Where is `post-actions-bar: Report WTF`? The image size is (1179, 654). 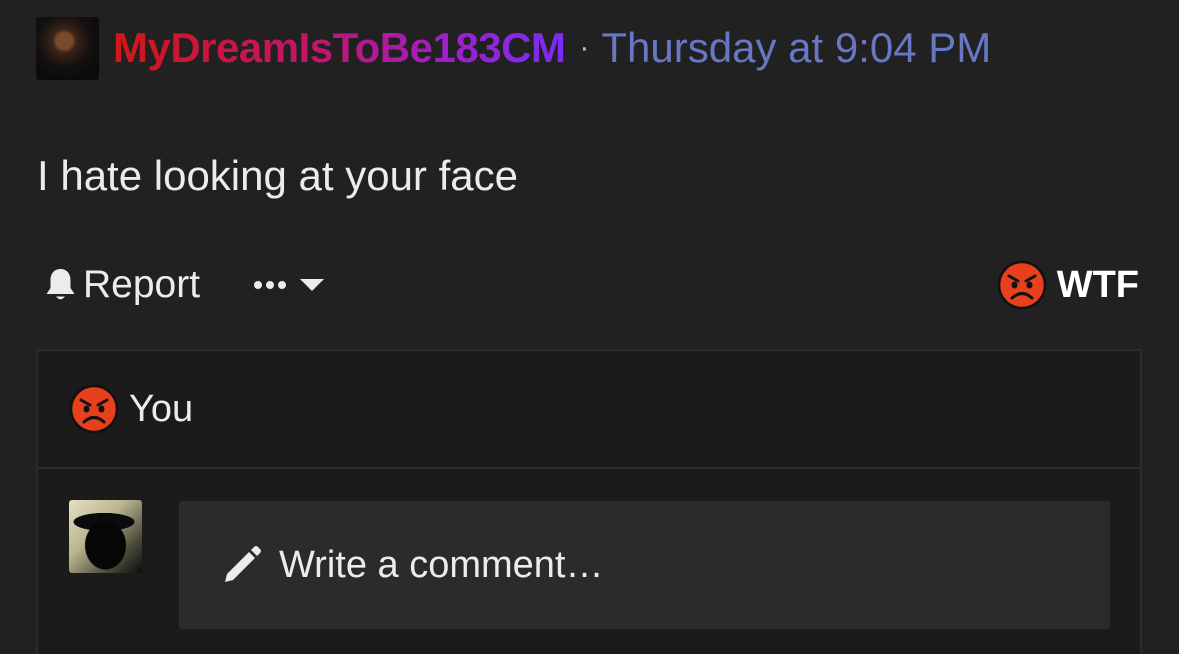 post-actions-bar: Report WTF is located at coordinates (591, 285).